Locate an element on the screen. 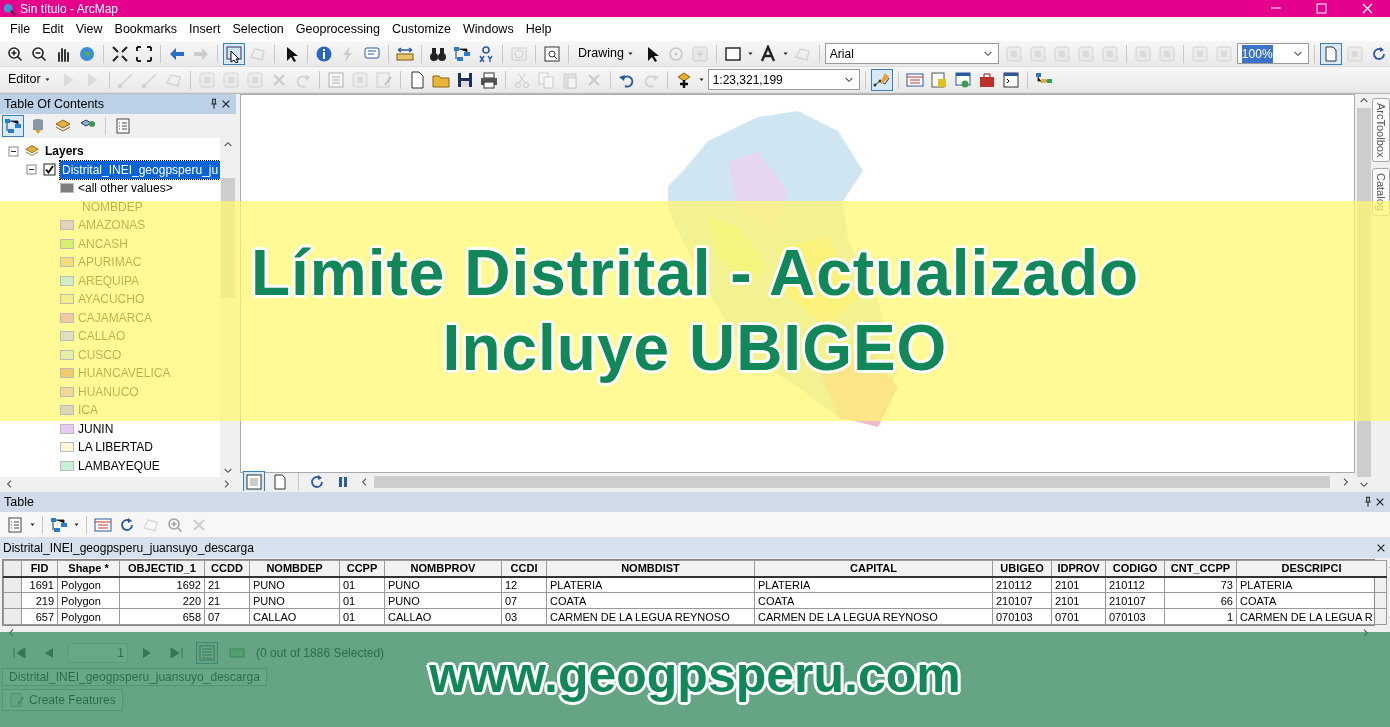 The width and height of the screenshot is (1390, 727). maximize-icon is located at coordinates (1321, 8).